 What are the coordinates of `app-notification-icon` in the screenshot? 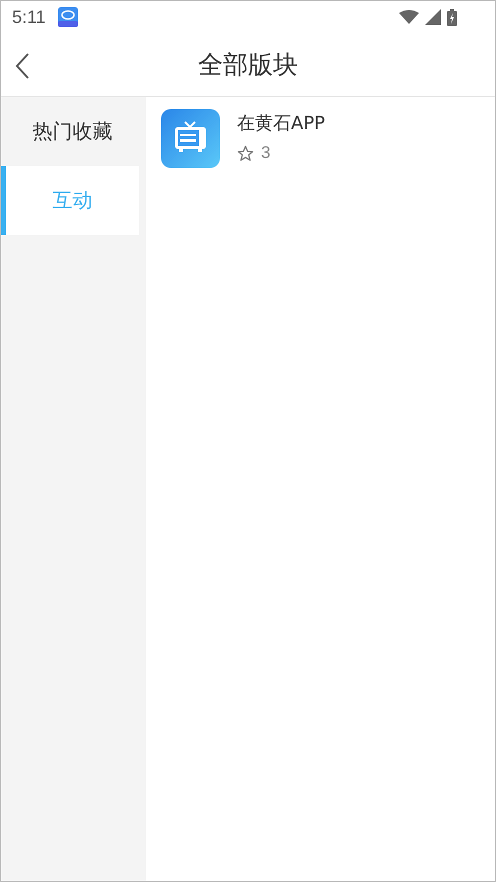 It's located at (68, 17).